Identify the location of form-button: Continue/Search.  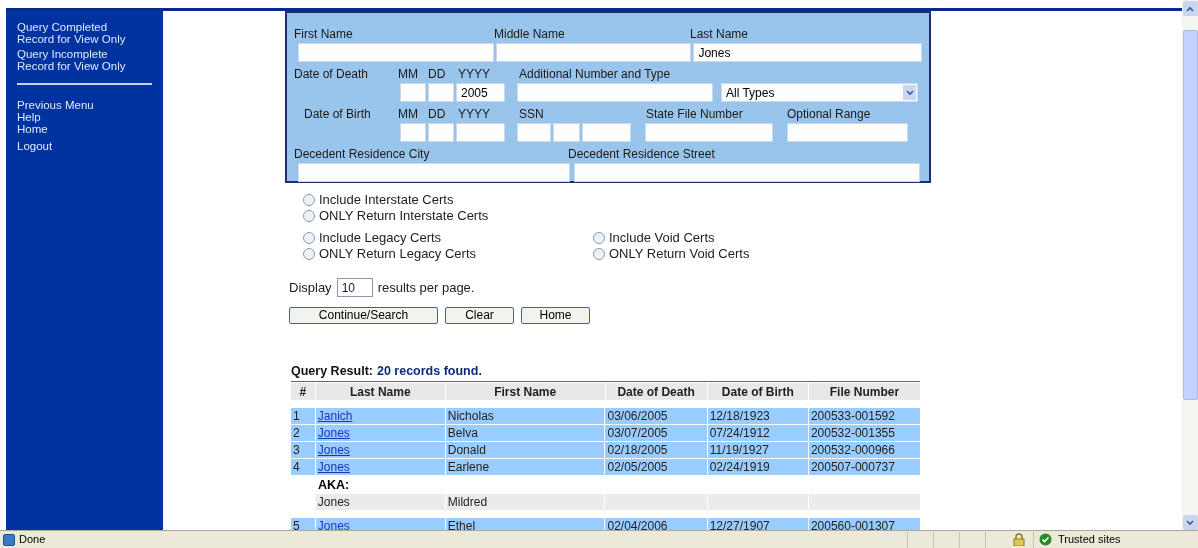
(363, 315).